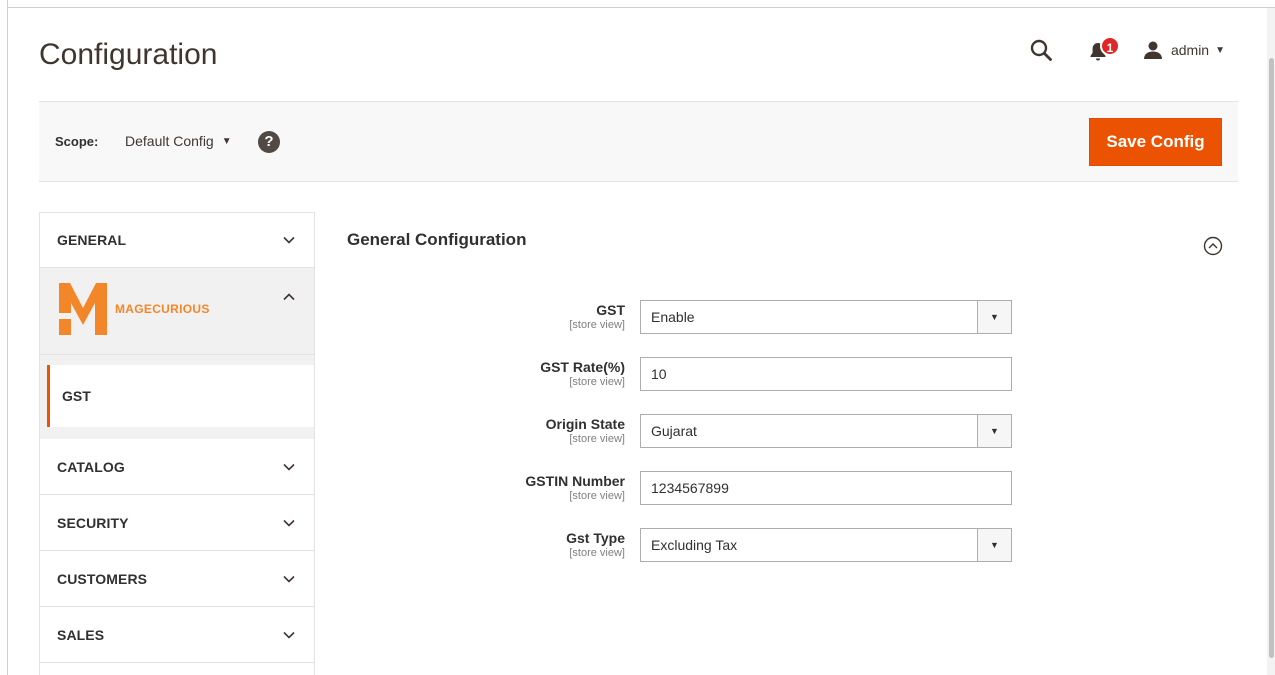  Describe the element at coordinates (1109, 46) in the screenshot. I see `notification-count-badge: 1` at that location.